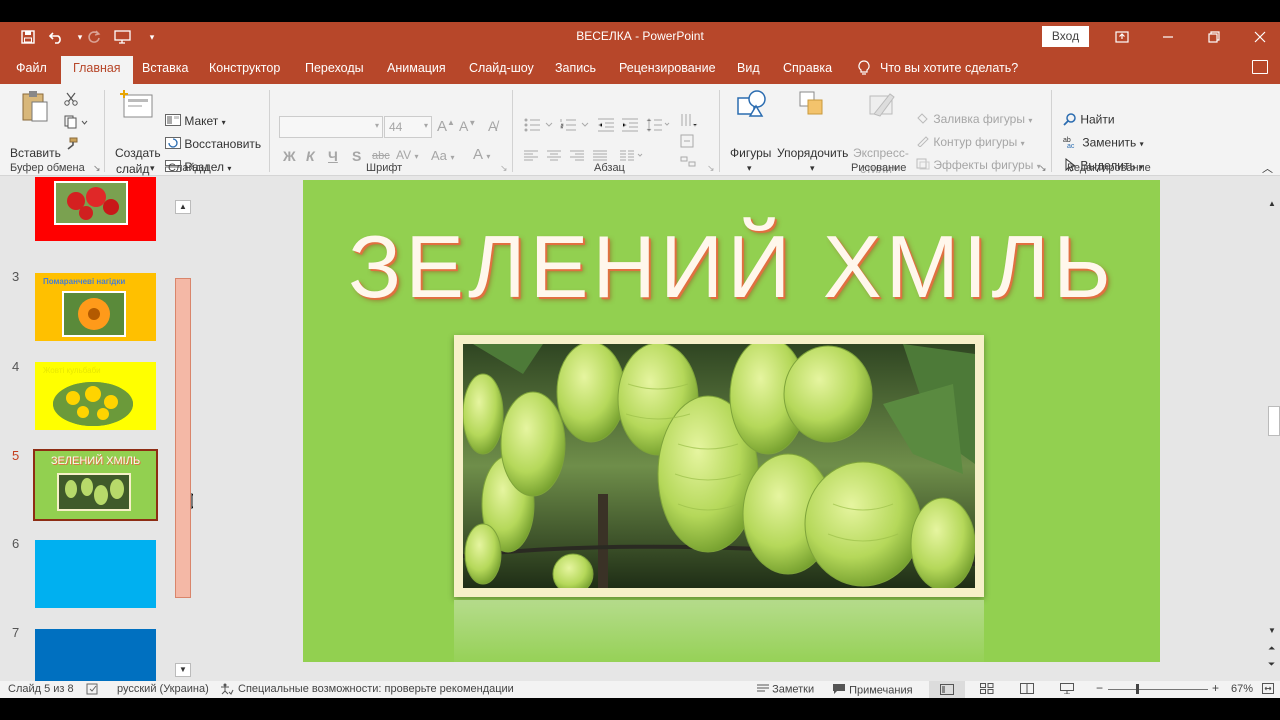 The image size is (1280, 720). I want to click on zoom-out-button: −, so click(1099, 688).